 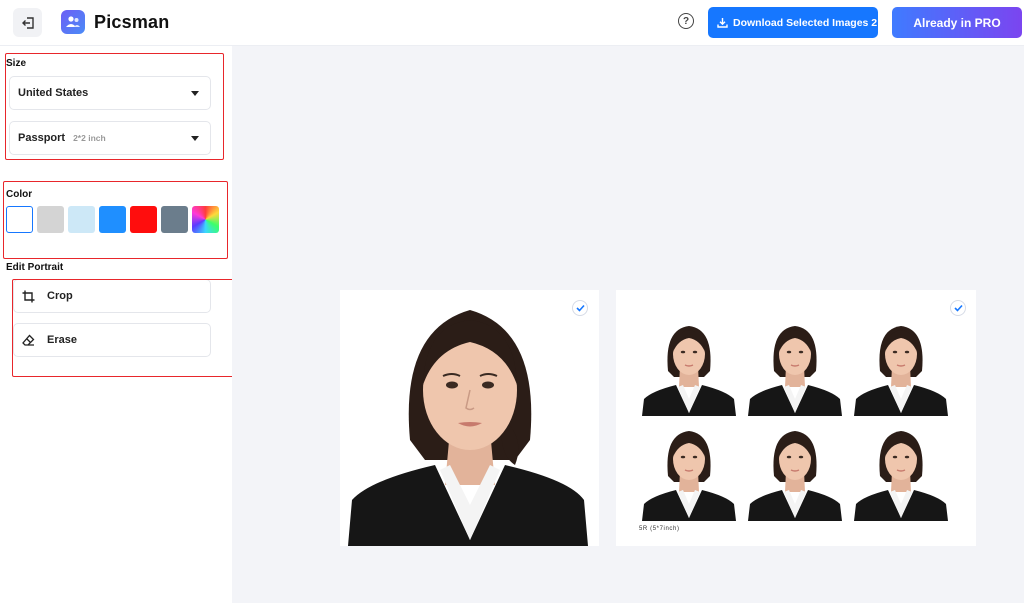 I want to click on select-check-sheet, so click(x=958, y=308).